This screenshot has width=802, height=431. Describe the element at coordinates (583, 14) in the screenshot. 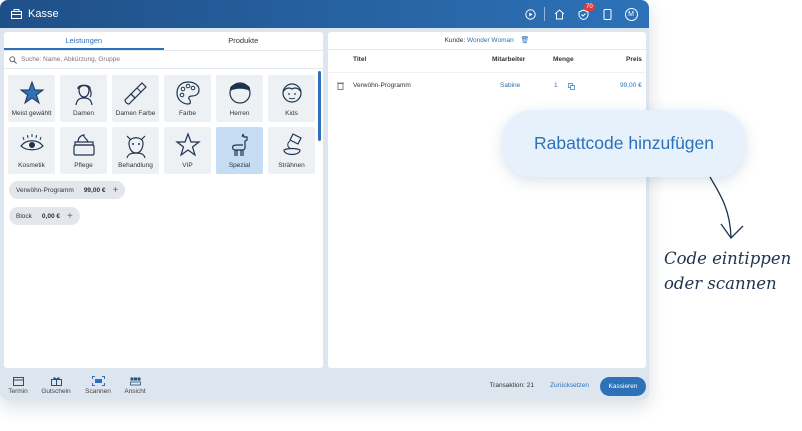

I see `shield-badge-icon: 70` at that location.